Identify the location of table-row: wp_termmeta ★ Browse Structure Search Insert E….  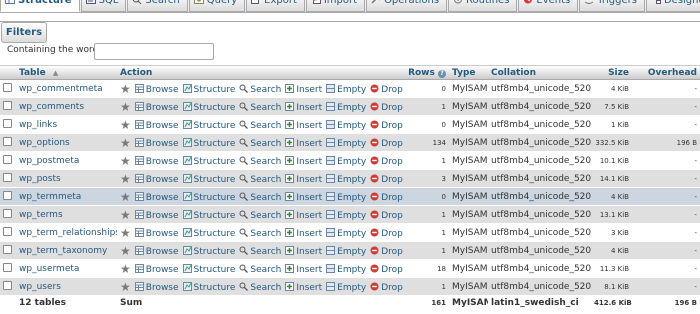
(350, 196).